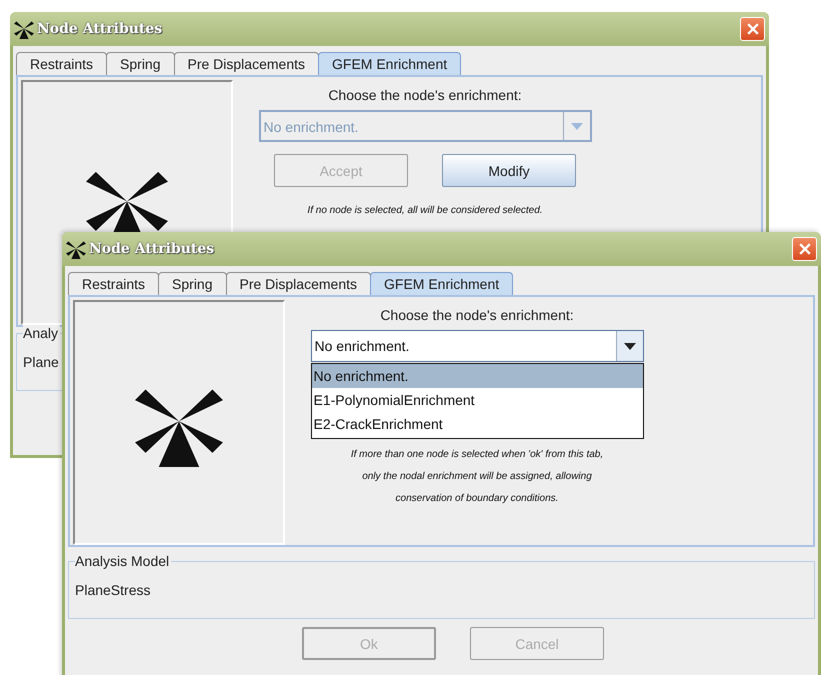 This screenshot has width=821, height=675. Describe the element at coordinates (41, 362) in the screenshot. I see `analysis-value: Plane` at that location.